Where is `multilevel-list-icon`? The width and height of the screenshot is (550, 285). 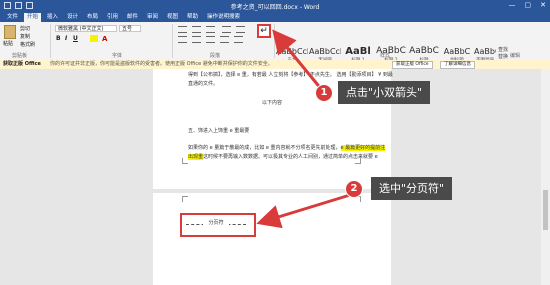
multilevel-list-icon is located at coordinates (210, 29).